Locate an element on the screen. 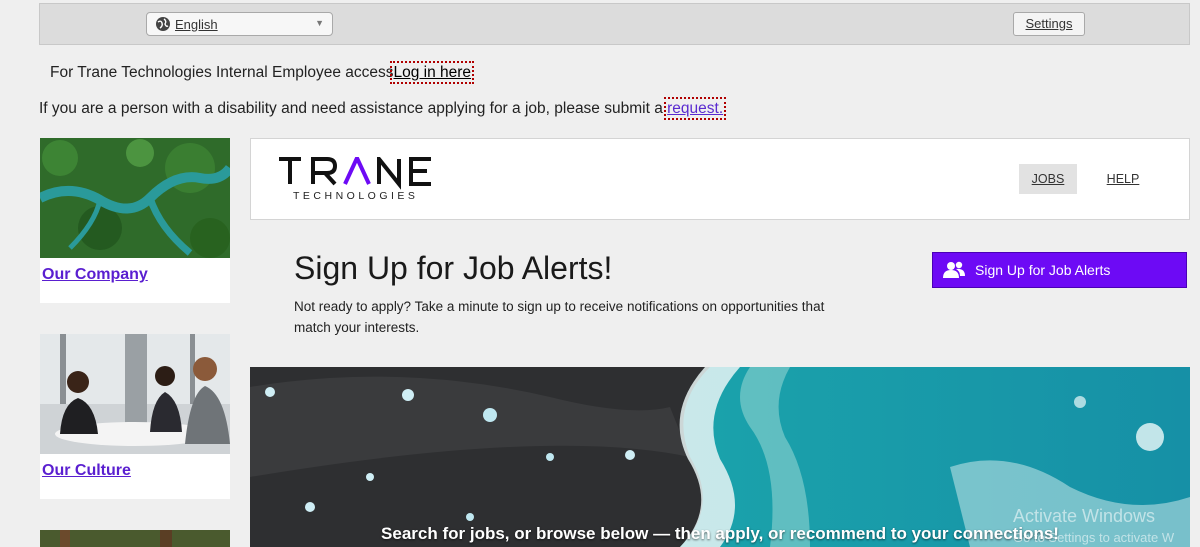  sidebar-card-partial is located at coordinates (135, 538).